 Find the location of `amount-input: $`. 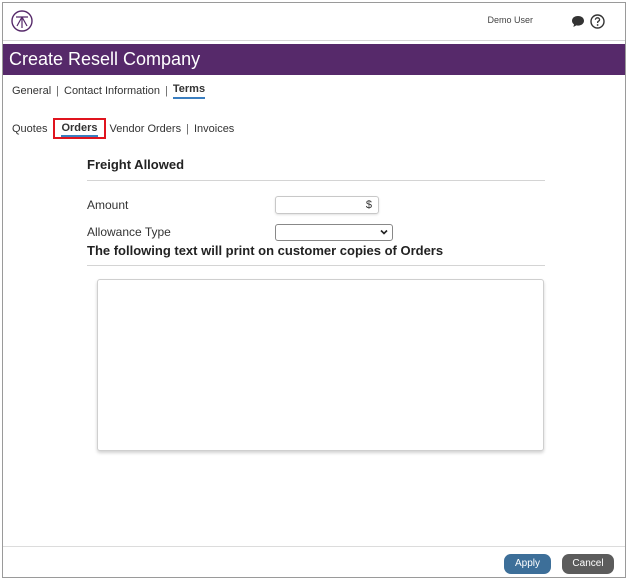

amount-input: $ is located at coordinates (327, 205).